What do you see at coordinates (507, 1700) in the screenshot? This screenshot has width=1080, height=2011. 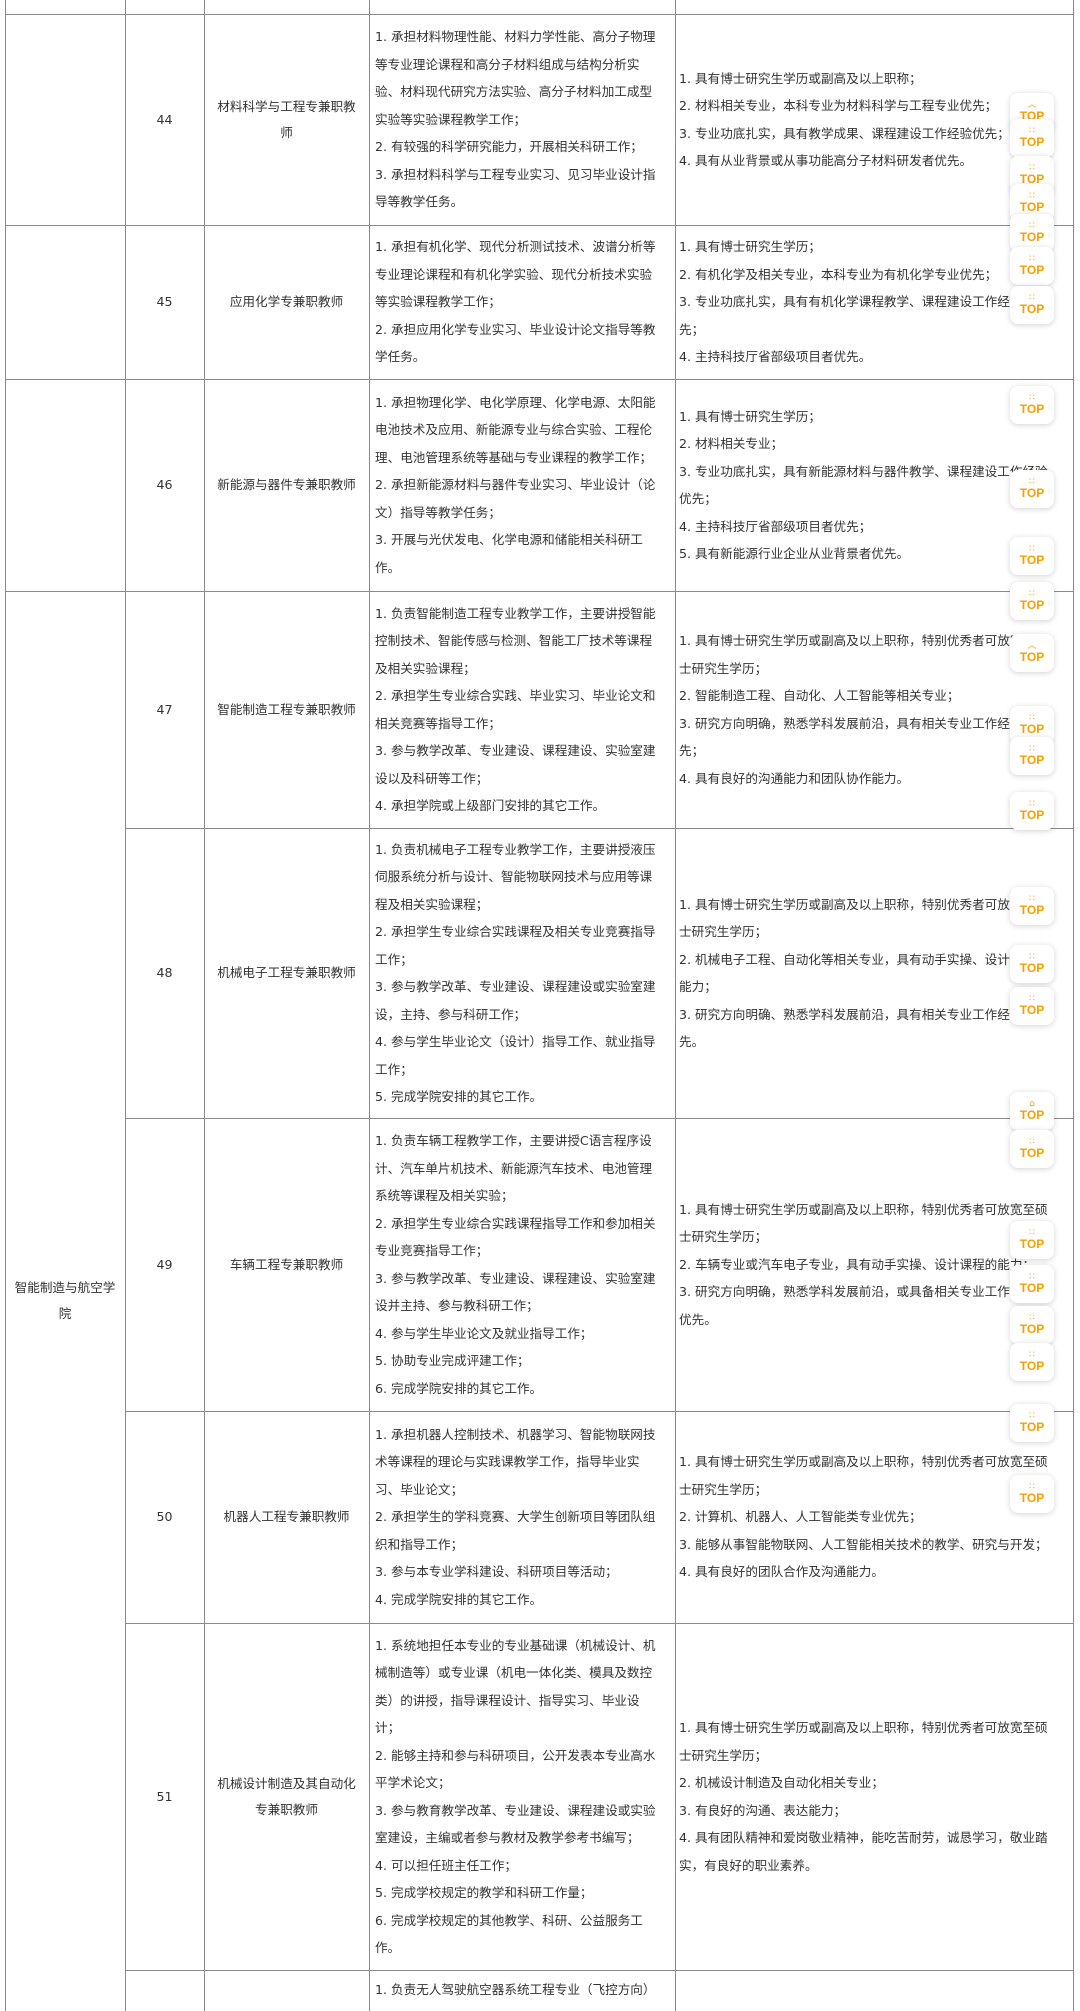 I see `duties-line: 类）的讲授，指导课程设计、指导实习、毕业设` at bounding box center [507, 1700].